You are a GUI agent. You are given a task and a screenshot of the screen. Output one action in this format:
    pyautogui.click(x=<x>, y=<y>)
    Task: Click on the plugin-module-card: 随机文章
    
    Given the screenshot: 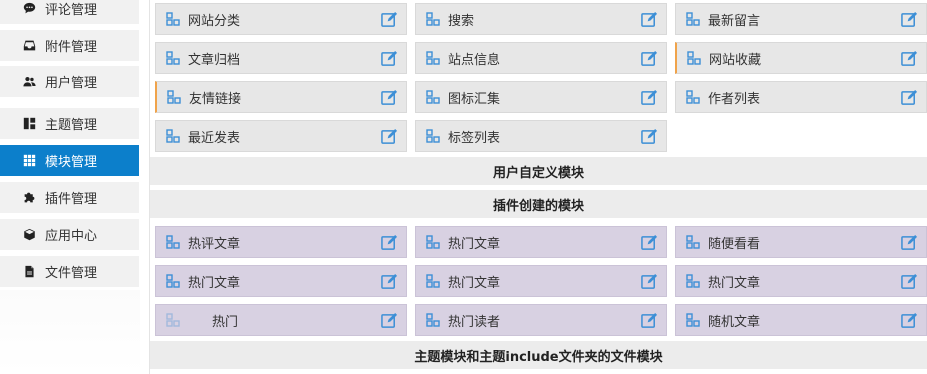 What is the action you would take?
    pyautogui.click(x=801, y=320)
    